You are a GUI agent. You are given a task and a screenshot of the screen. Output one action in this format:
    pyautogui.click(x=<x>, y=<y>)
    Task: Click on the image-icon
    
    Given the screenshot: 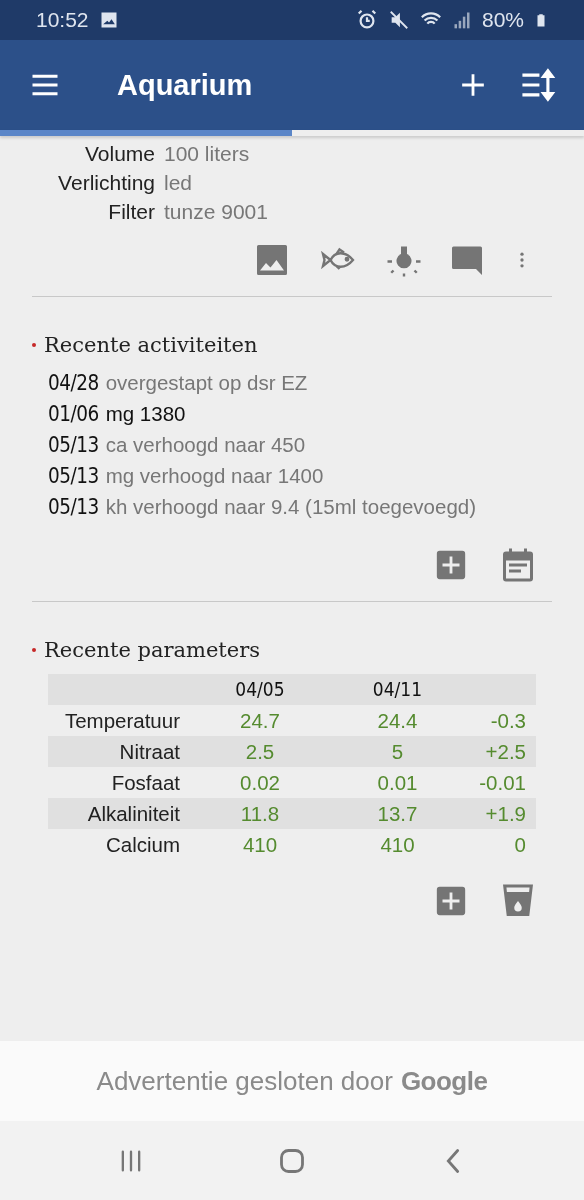 What is the action you would take?
    pyautogui.click(x=272, y=260)
    